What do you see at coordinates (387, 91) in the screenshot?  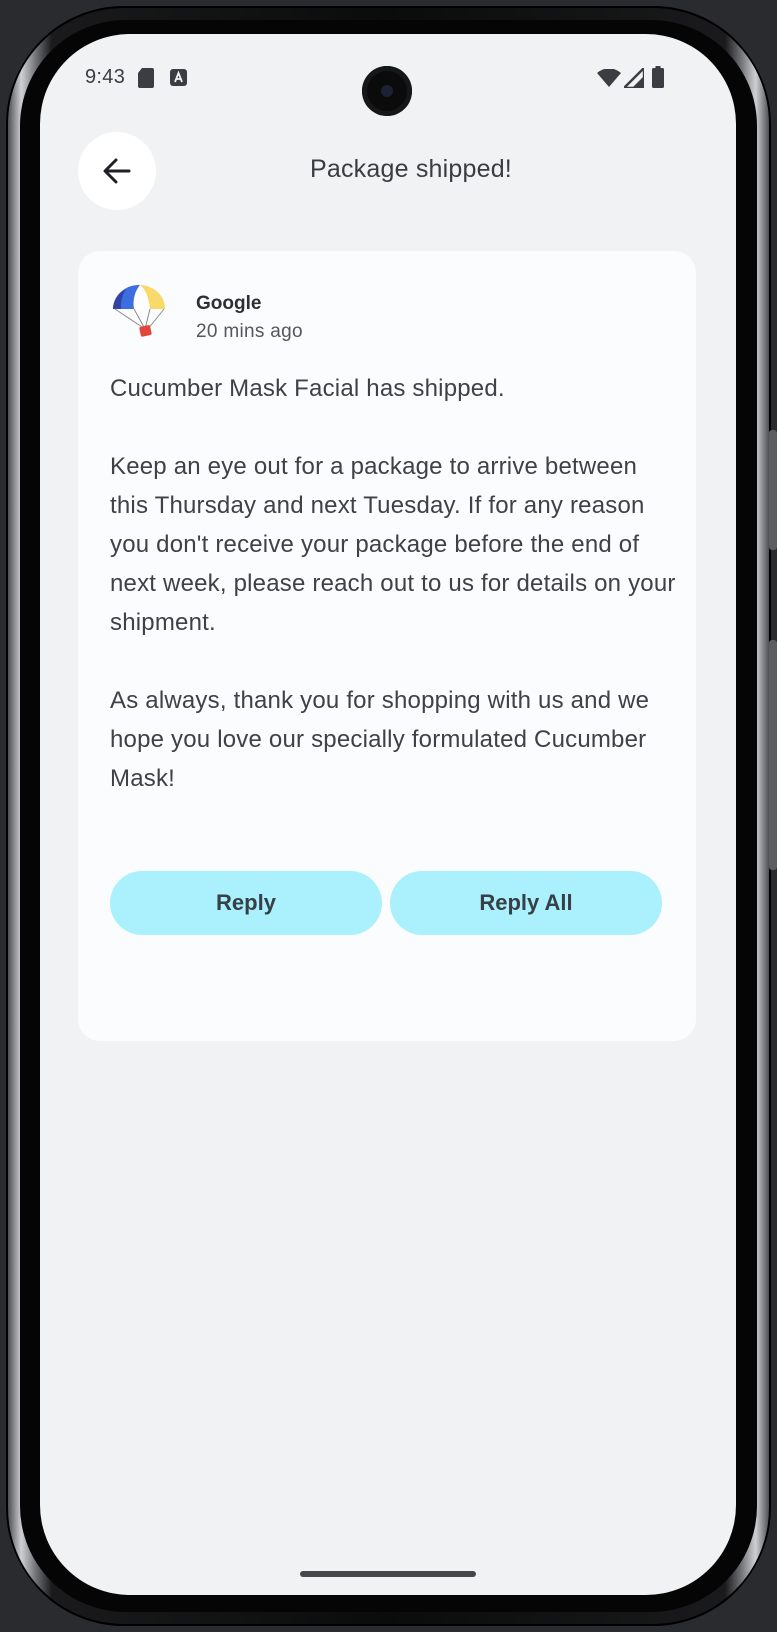 I see `front-camera` at bounding box center [387, 91].